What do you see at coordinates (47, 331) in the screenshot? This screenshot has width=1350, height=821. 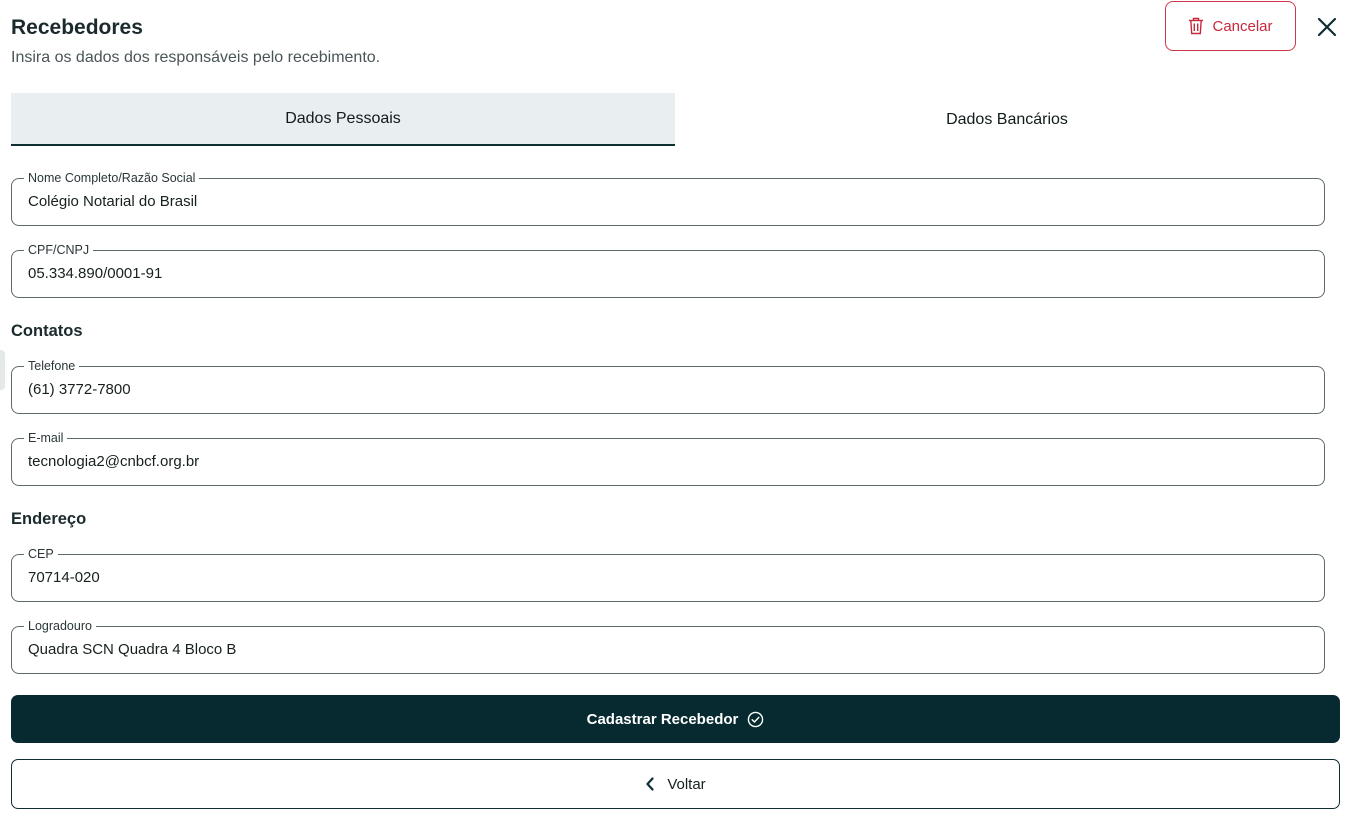 I see `section-title-contatos: Contatos` at bounding box center [47, 331].